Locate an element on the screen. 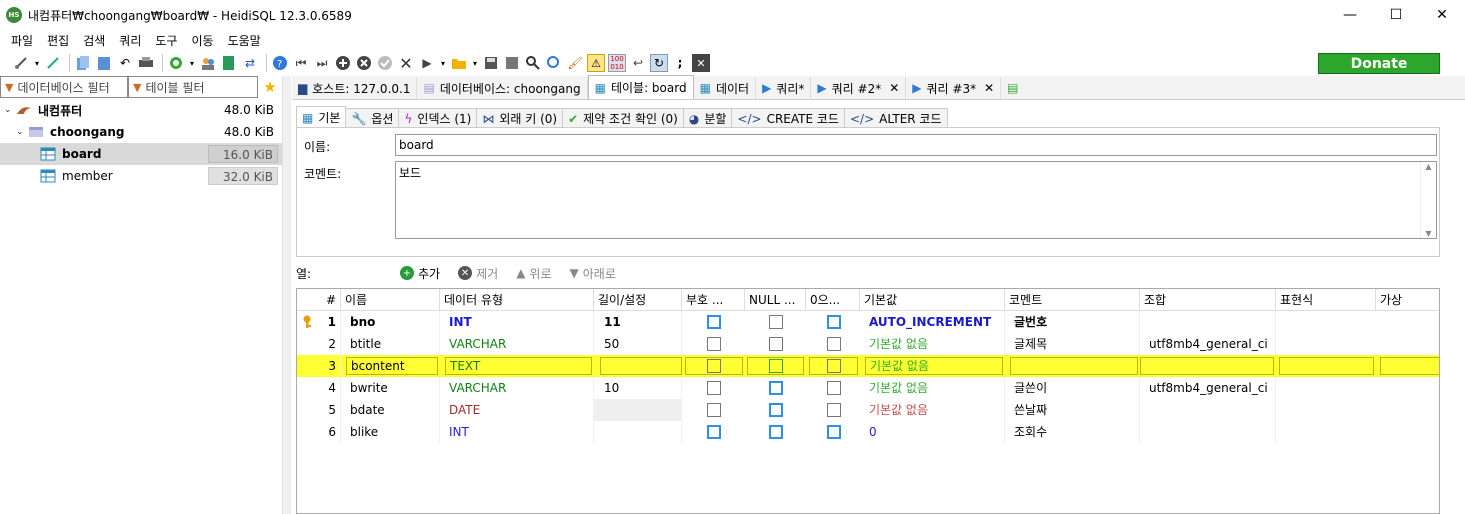 This screenshot has height=514, width=1465. header-number: # is located at coordinates (319, 300).